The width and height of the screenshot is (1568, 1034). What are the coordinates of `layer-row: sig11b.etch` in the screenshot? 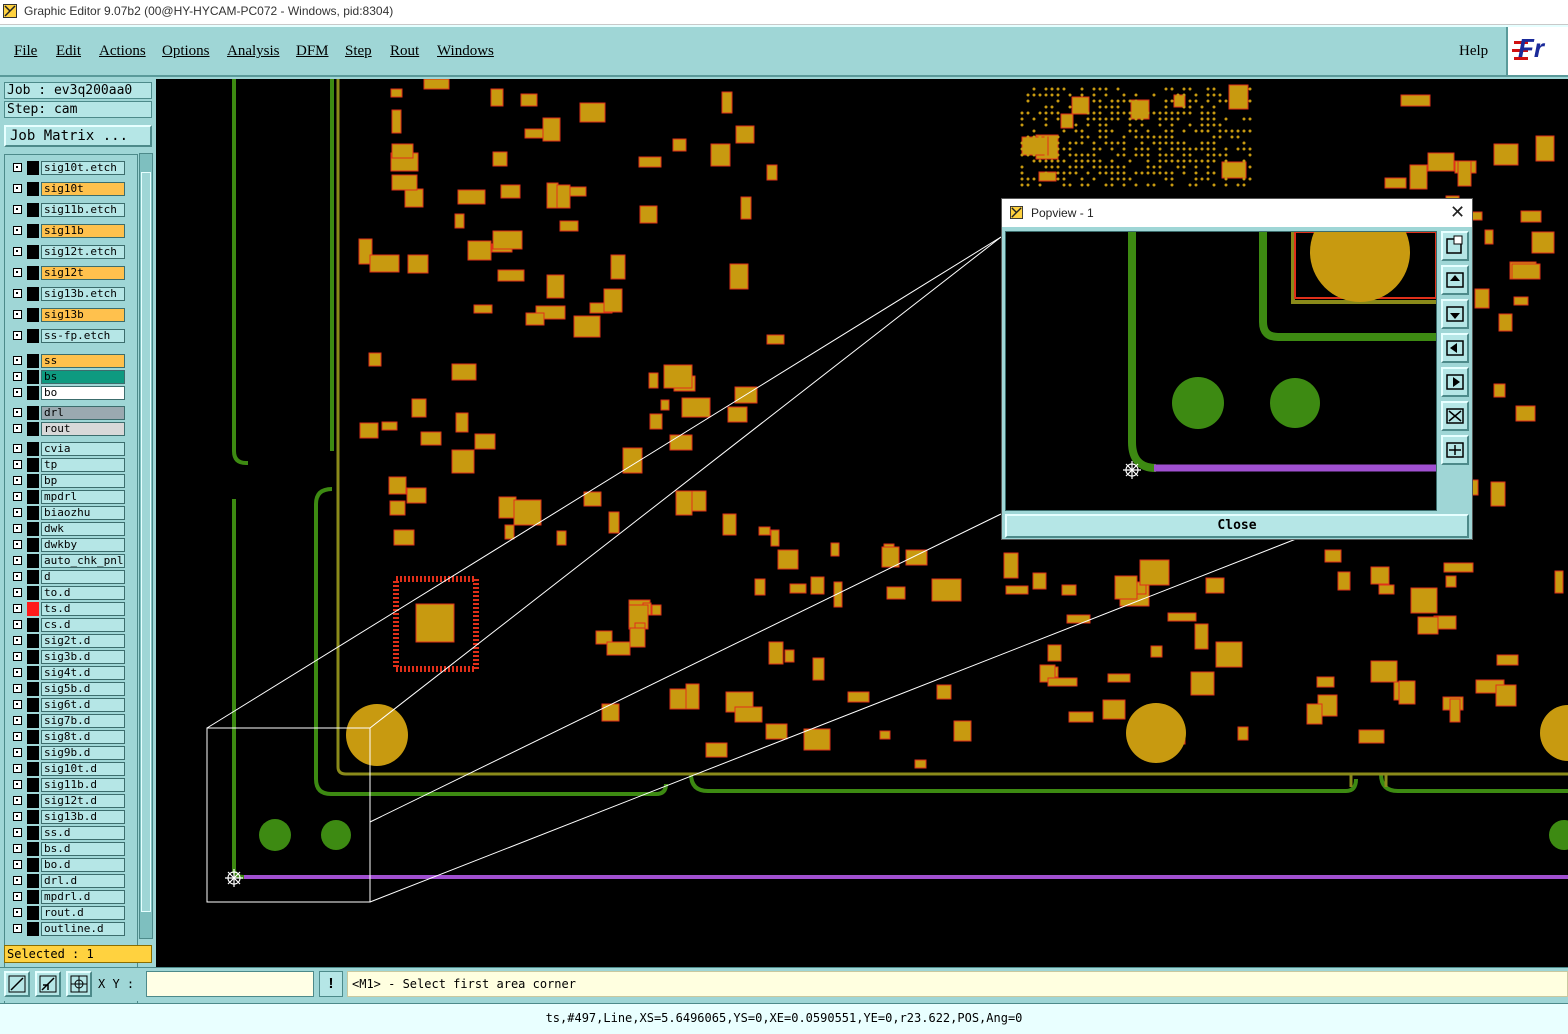 It's located at (67, 210).